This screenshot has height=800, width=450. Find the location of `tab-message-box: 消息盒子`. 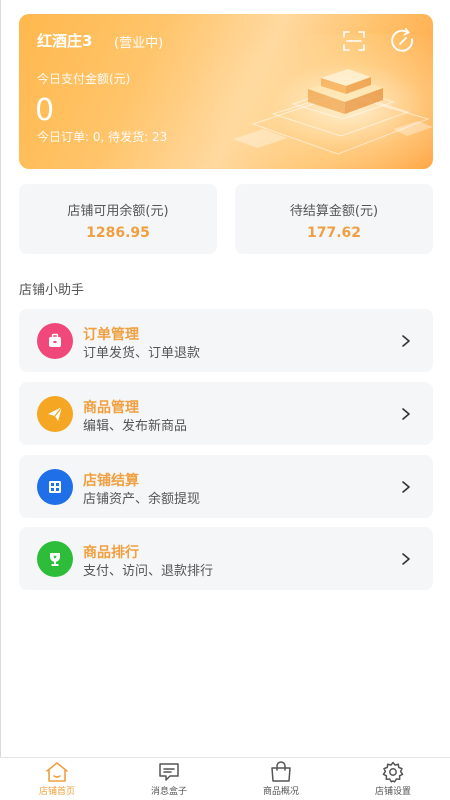

tab-message-box: 消息盒子 is located at coordinates (169, 779).